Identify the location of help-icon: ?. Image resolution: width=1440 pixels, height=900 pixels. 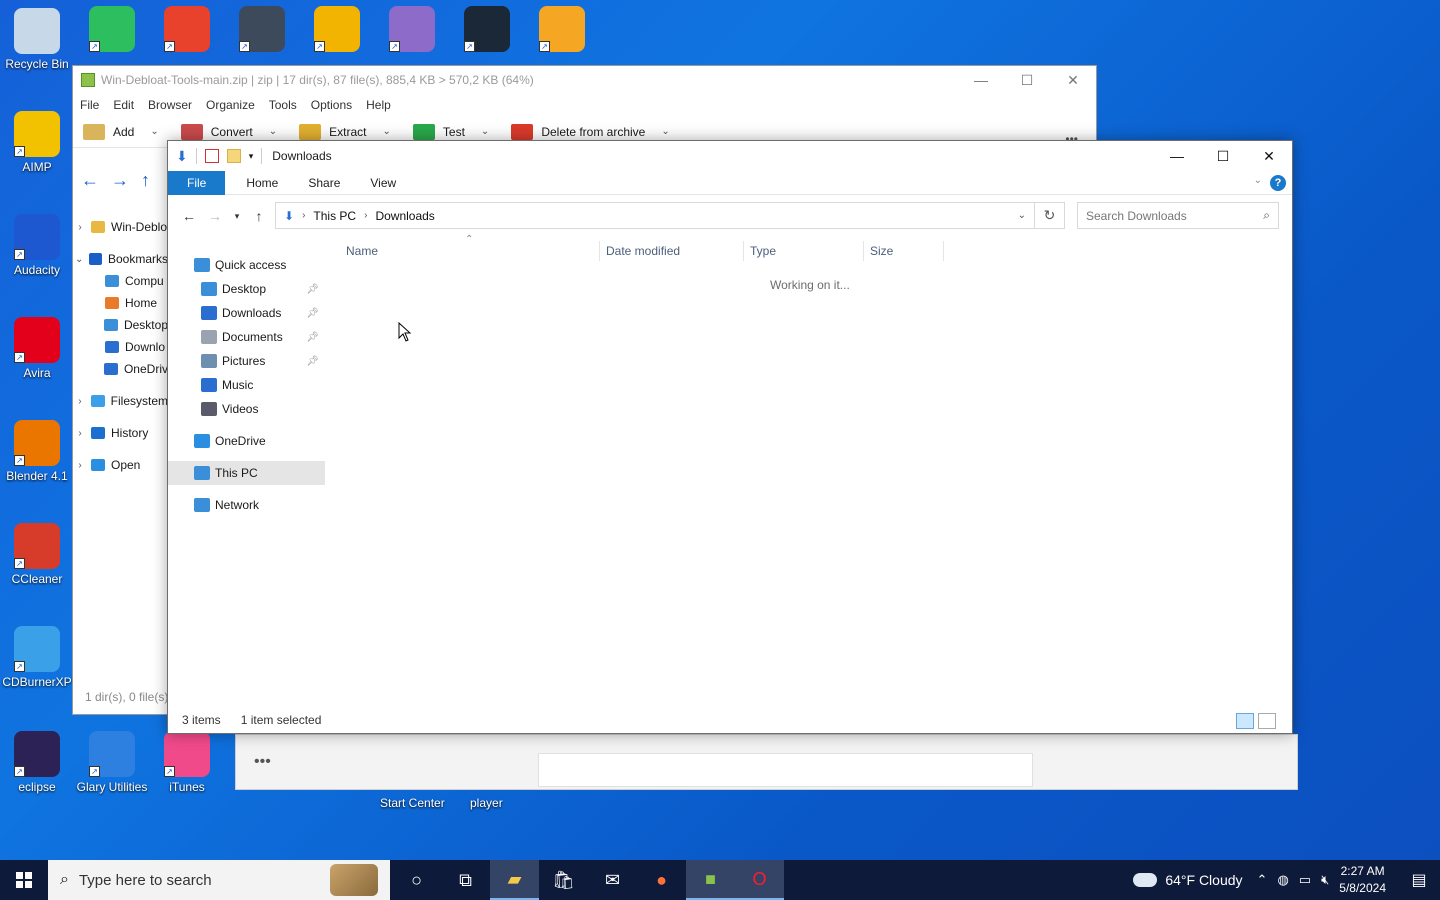
(1278, 183).